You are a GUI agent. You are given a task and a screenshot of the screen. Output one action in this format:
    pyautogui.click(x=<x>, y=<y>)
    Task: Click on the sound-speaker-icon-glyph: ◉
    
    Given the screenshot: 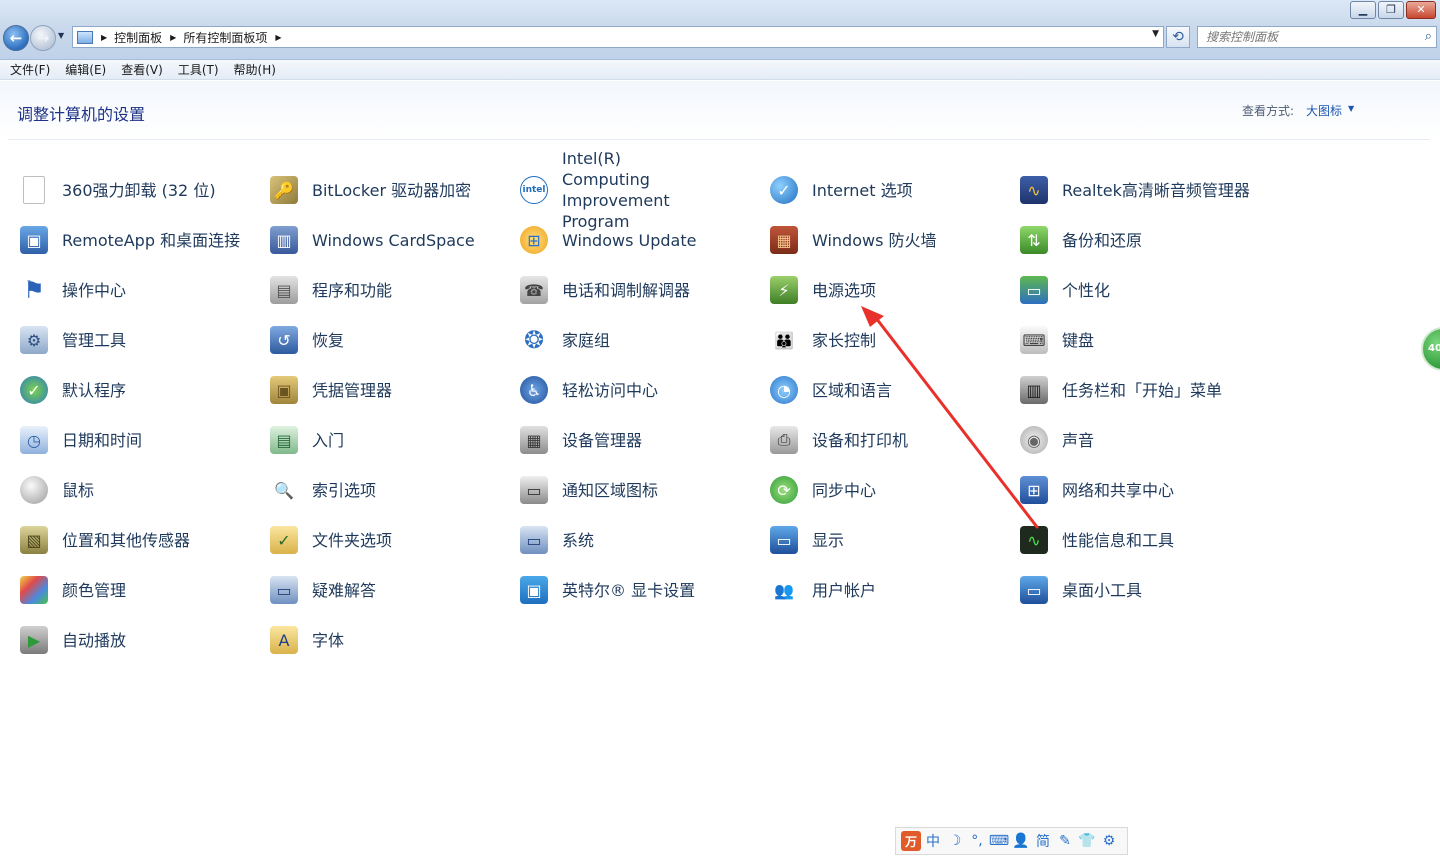 What is the action you would take?
    pyautogui.click(x=1034, y=440)
    